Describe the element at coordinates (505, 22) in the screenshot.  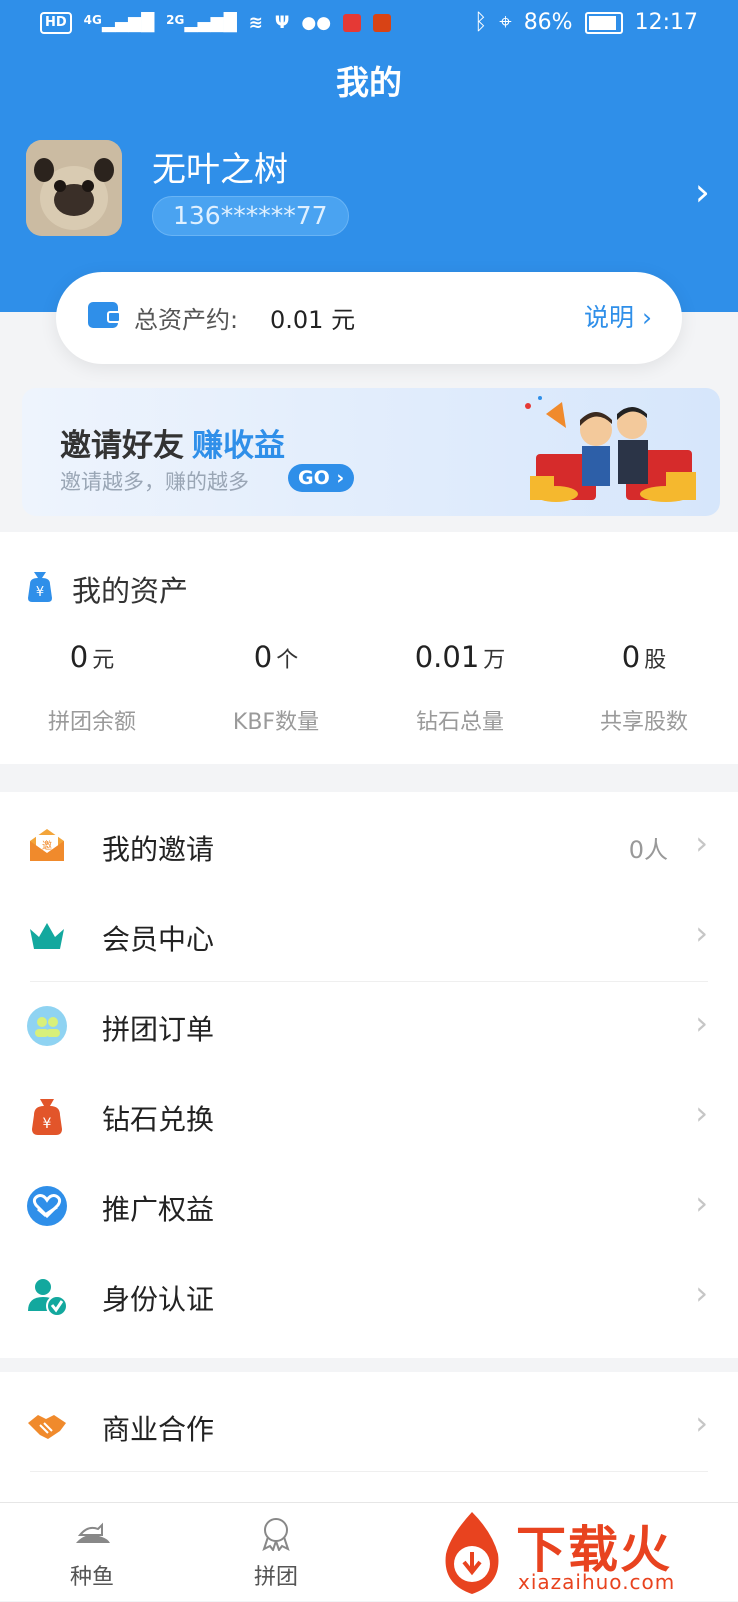
I see `location-icon: ⌖` at that location.